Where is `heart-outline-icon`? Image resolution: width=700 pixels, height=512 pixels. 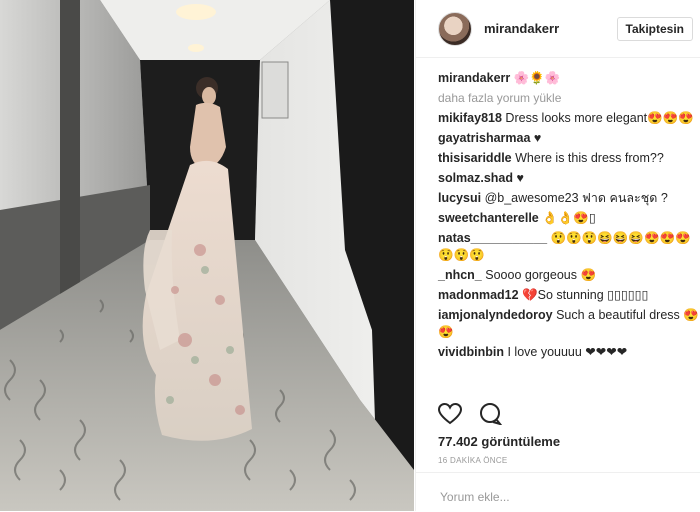 heart-outline-icon is located at coordinates (450, 416).